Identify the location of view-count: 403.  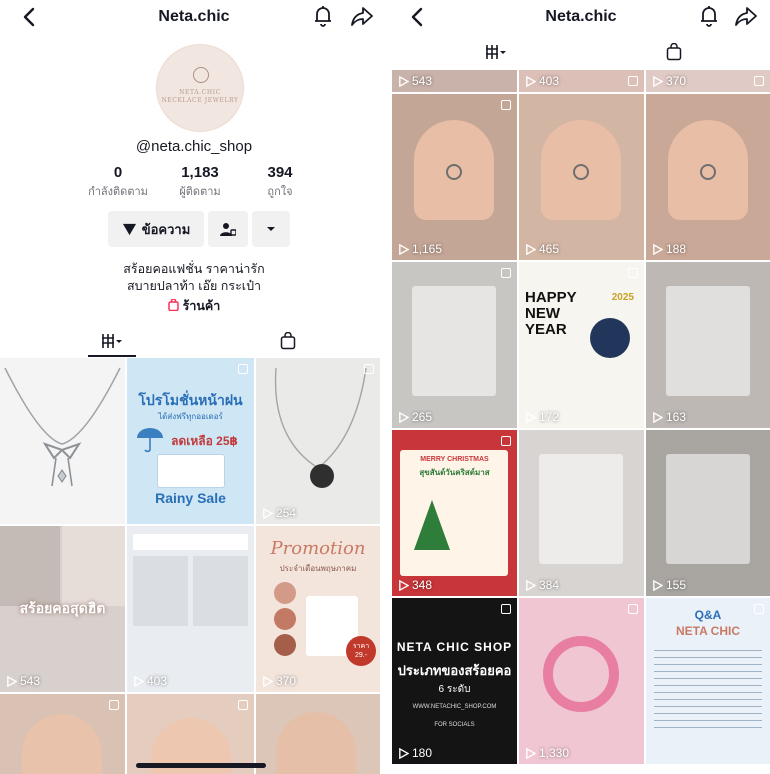
(542, 81).